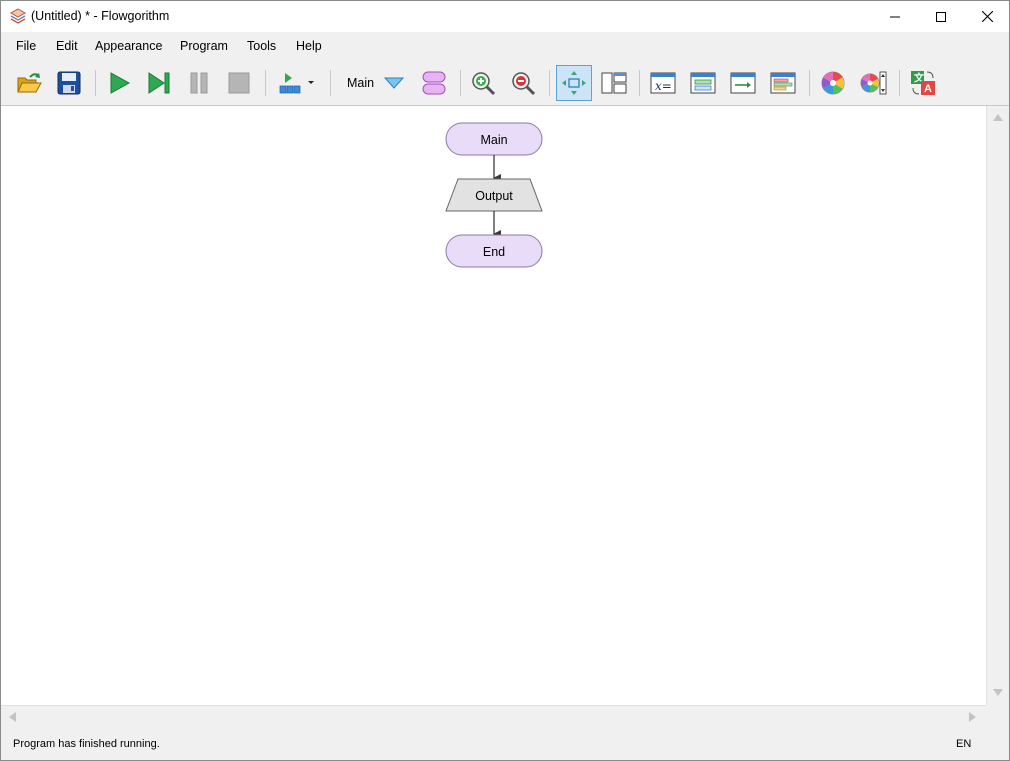 This screenshot has width=1010, height=761. Describe the element at coordinates (18, 16) in the screenshot. I see `flowgorithm-logo-icon` at that location.